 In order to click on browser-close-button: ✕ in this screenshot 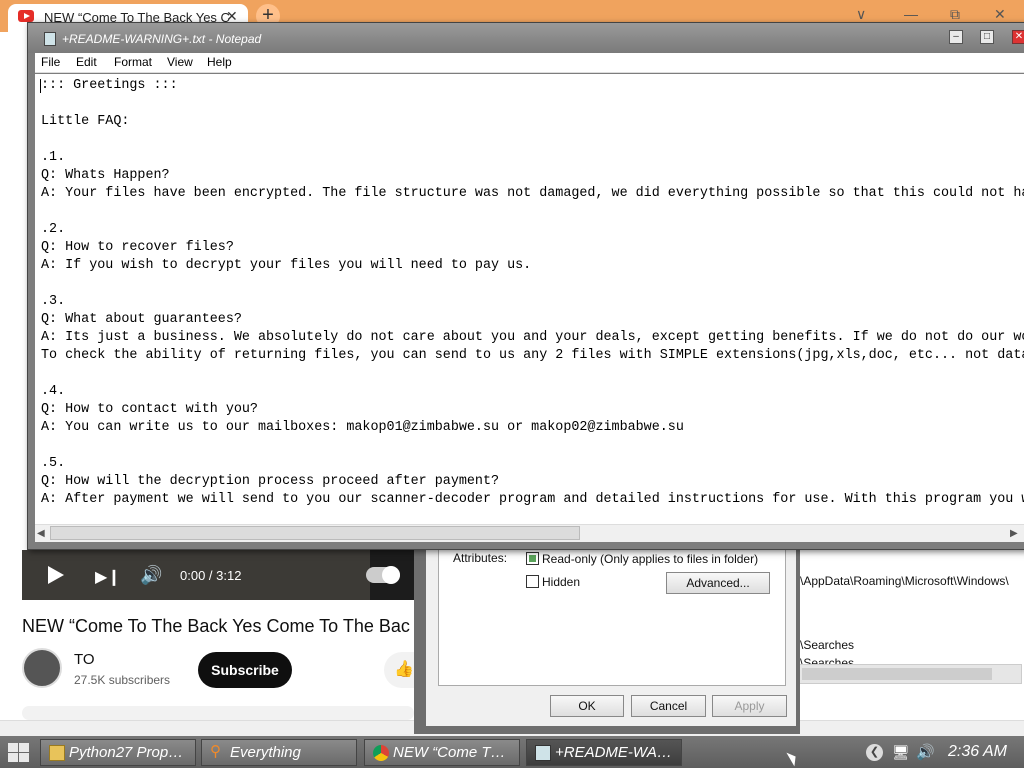, I will do `click(1000, 14)`.